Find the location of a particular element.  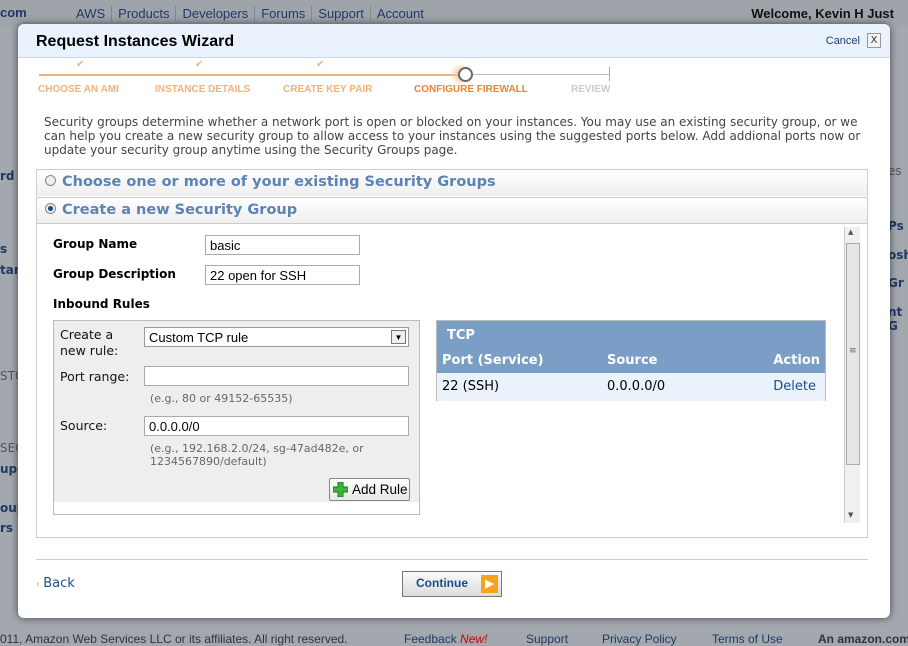

source-input: 0.0.0.0/0 is located at coordinates (276, 426).